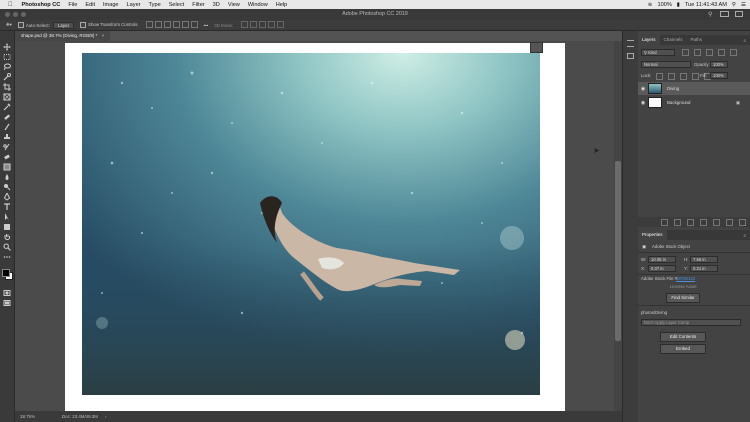 The width and height of the screenshot is (750, 422). I want to click on align-left-icon, so click(176, 24).